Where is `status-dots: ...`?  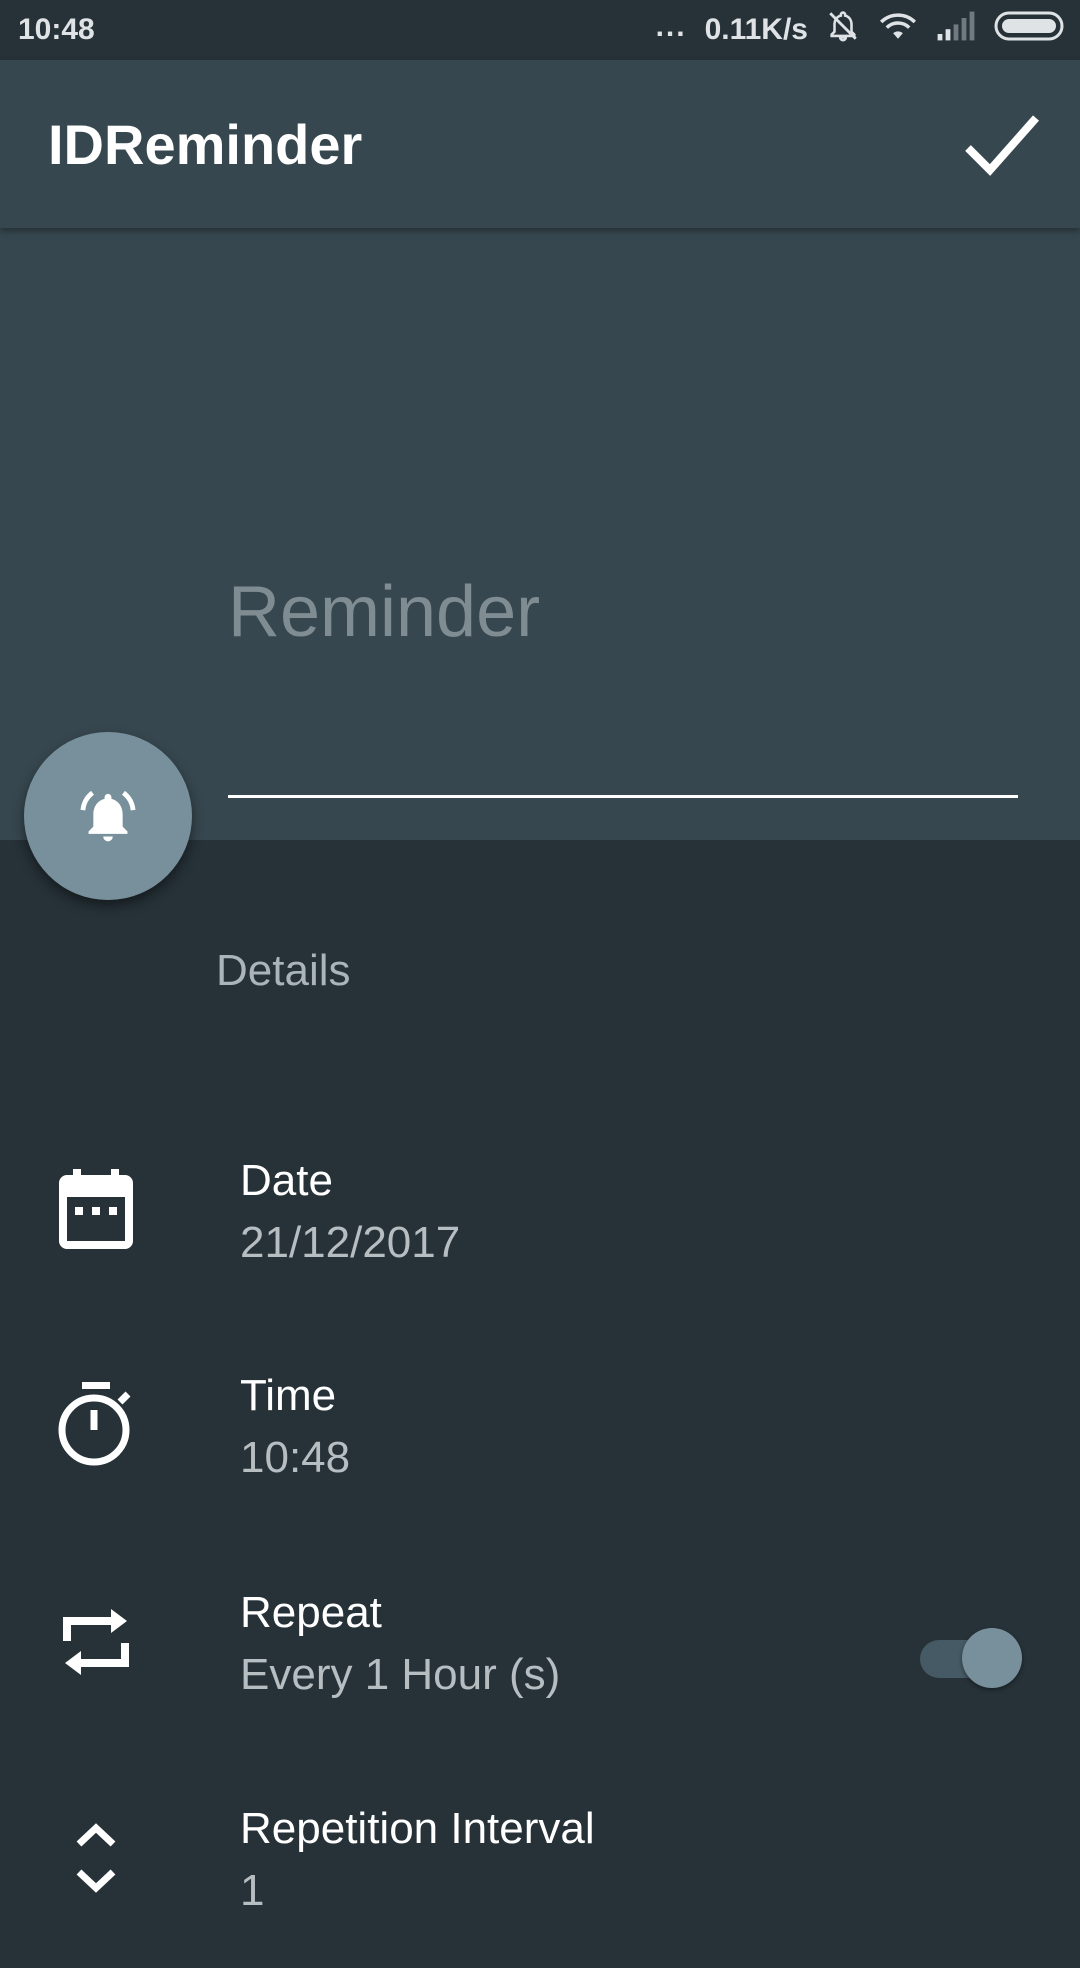
status-dots: ... is located at coordinates (671, 26).